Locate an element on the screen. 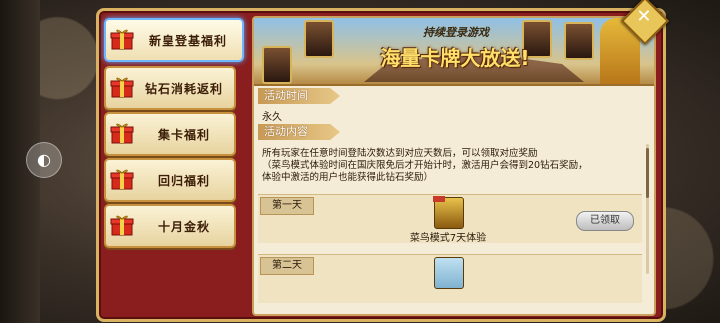 The height and width of the screenshot is (323, 720). event-banner: 持续登录游戏 海量卡牌大放送! is located at coordinates (454, 52).